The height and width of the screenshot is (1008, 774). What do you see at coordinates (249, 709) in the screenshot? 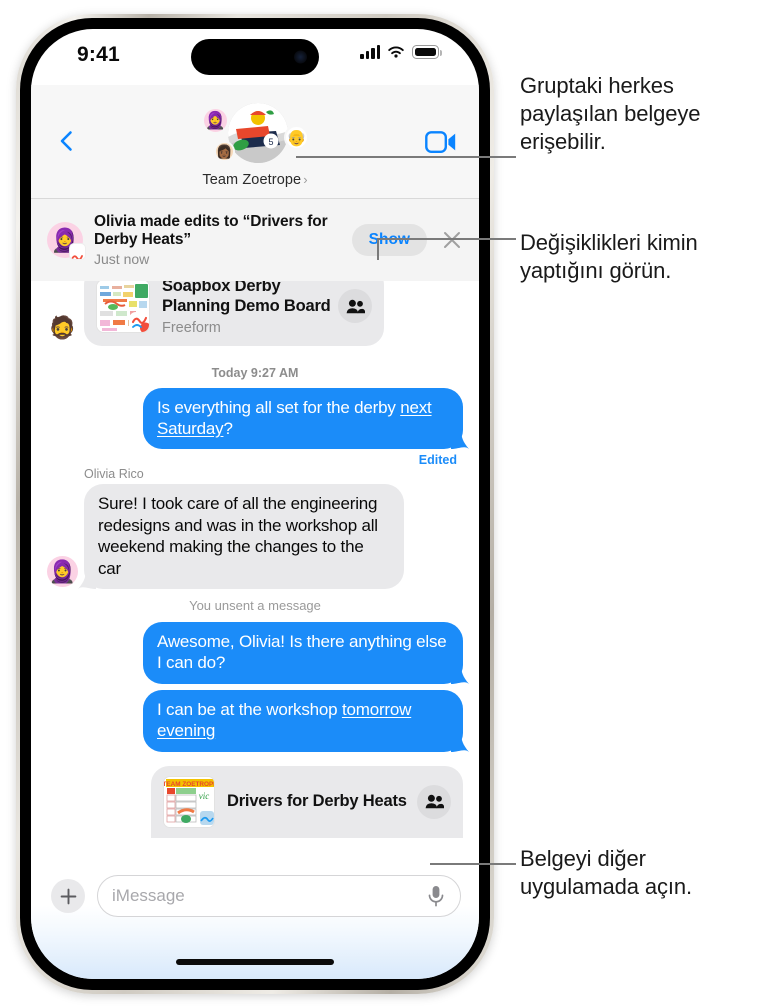
I see `message-text-part1: I can be at the workshop` at bounding box center [249, 709].